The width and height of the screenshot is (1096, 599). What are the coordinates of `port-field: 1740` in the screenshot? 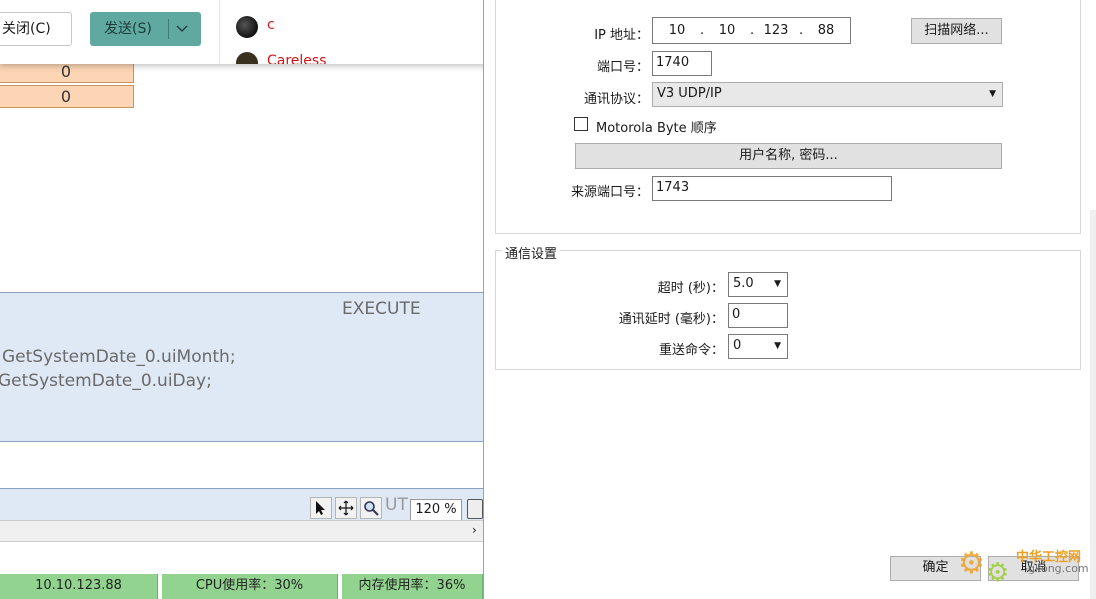 It's located at (682, 63).